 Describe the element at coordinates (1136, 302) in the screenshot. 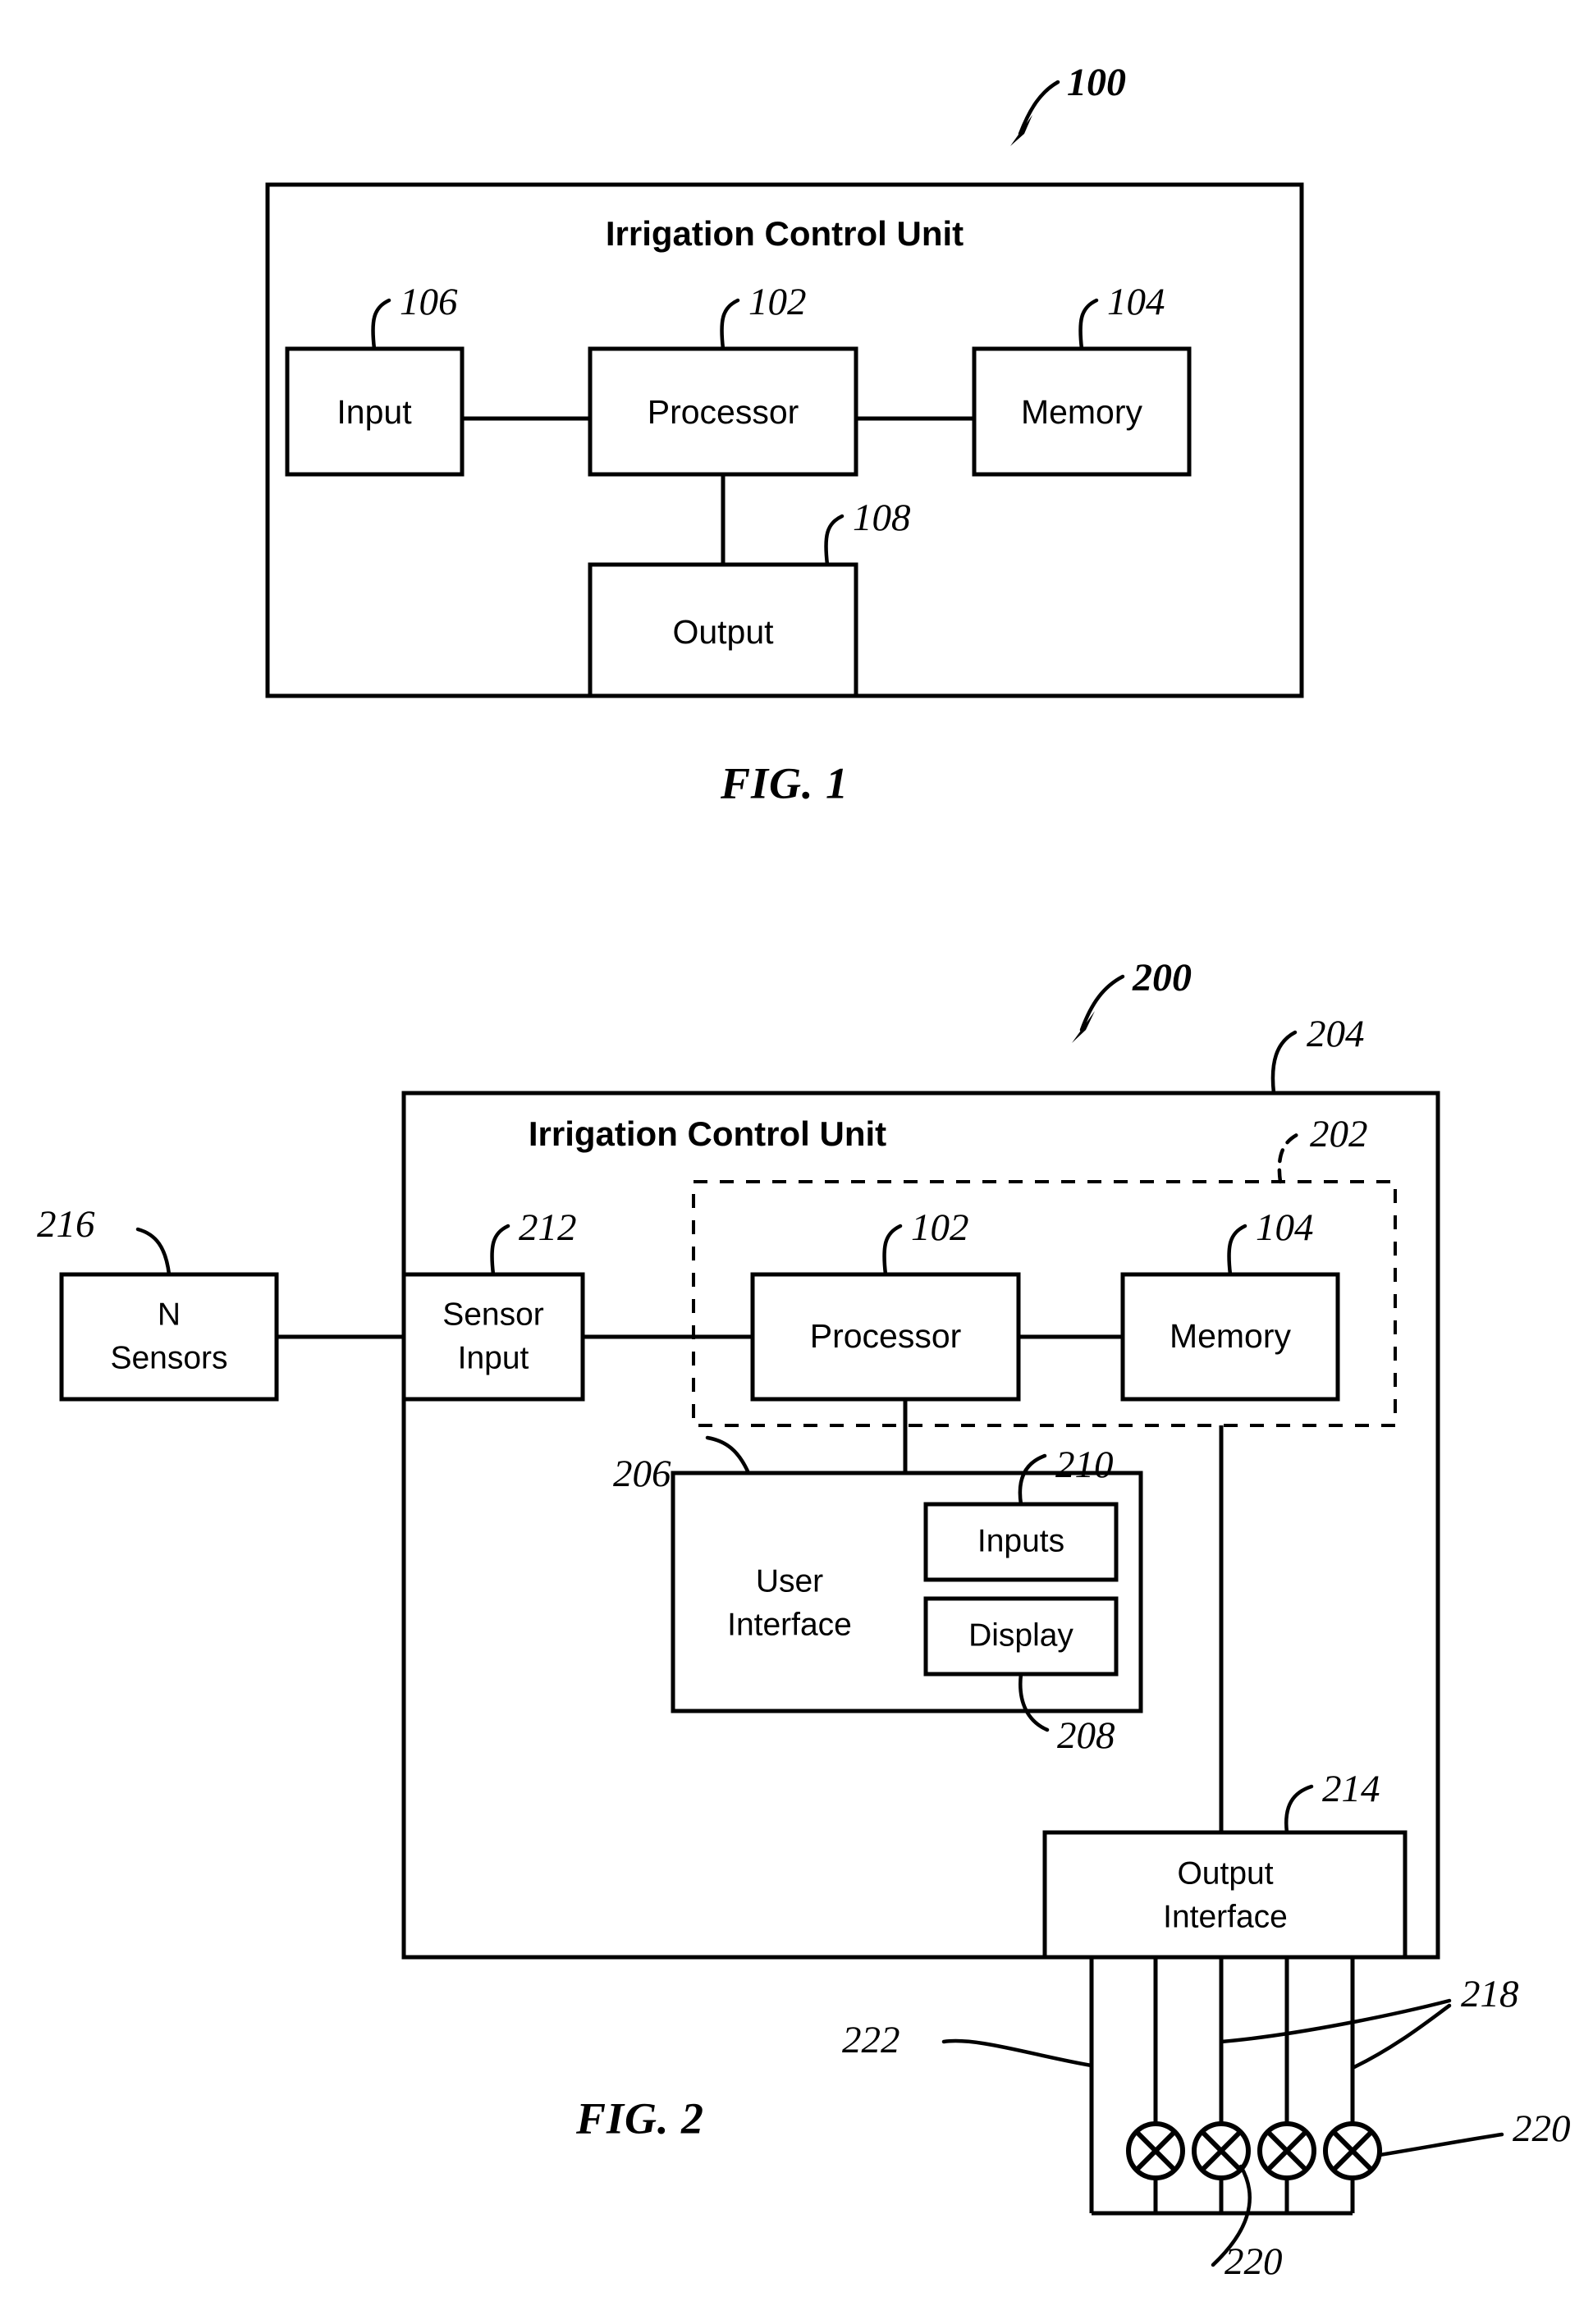

I see `fig1-ref-104-label: 104` at that location.